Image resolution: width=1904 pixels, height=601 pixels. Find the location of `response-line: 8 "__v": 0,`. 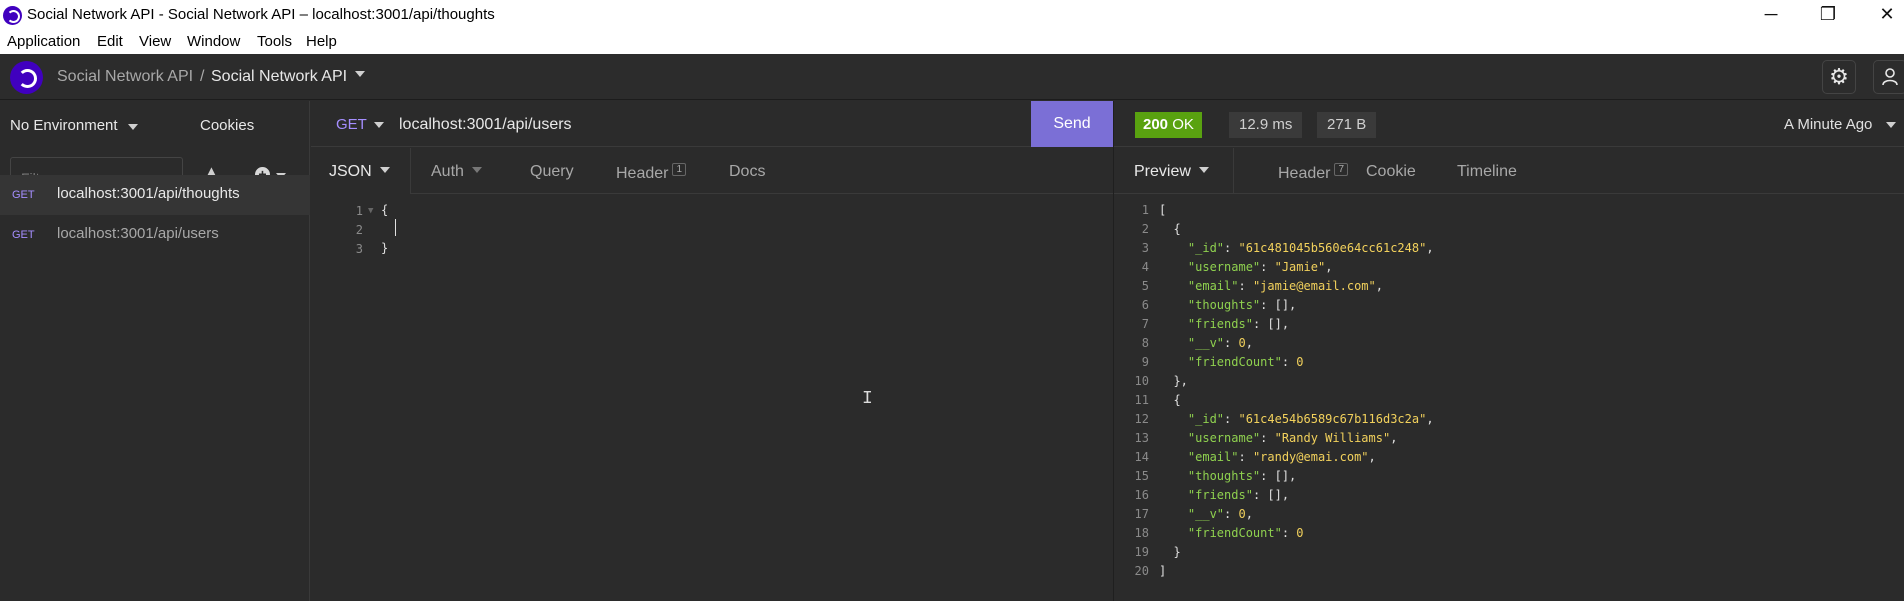

response-line: 8 "__v": 0, is located at coordinates (1183, 345).